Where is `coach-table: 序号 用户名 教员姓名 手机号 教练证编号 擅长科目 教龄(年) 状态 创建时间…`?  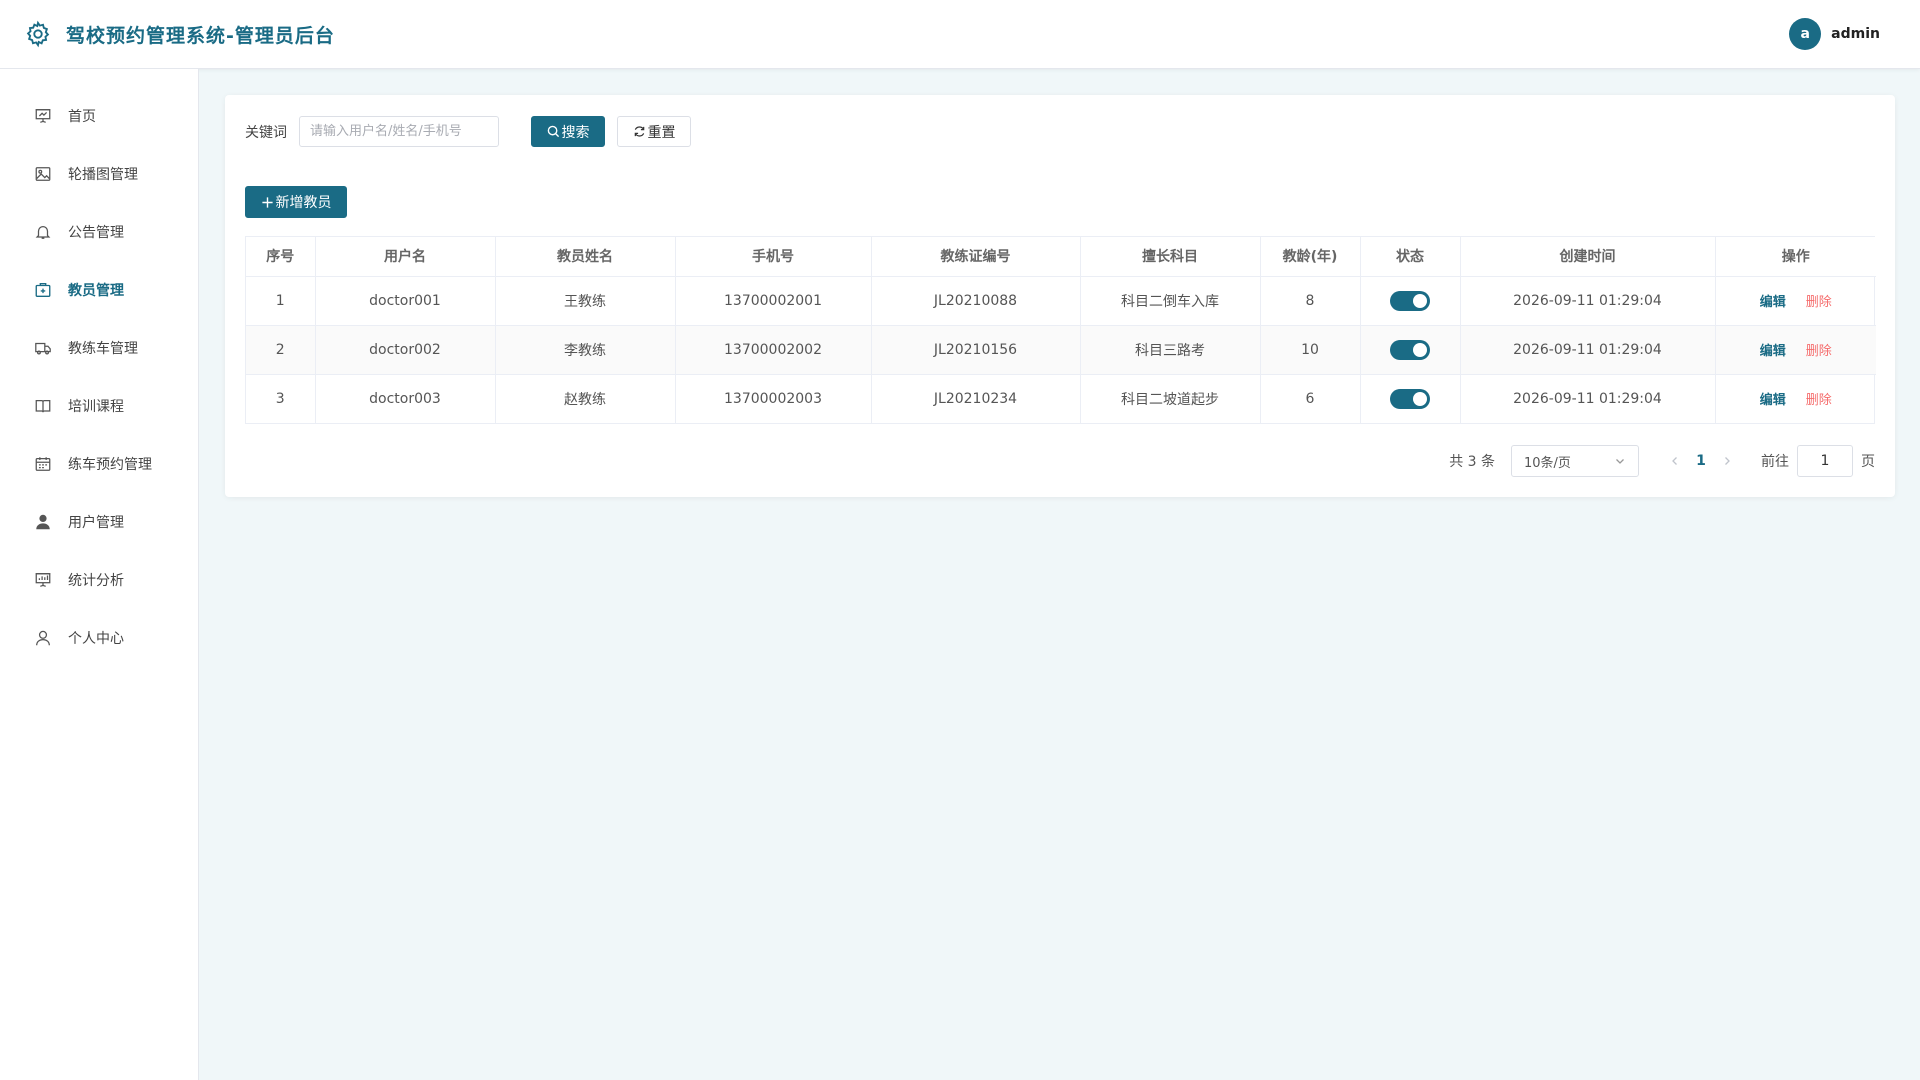 coach-table: 序号 用户名 教员姓名 手机号 教练证编号 擅长科目 教龄(年) 状态 创建时间… is located at coordinates (1060, 330).